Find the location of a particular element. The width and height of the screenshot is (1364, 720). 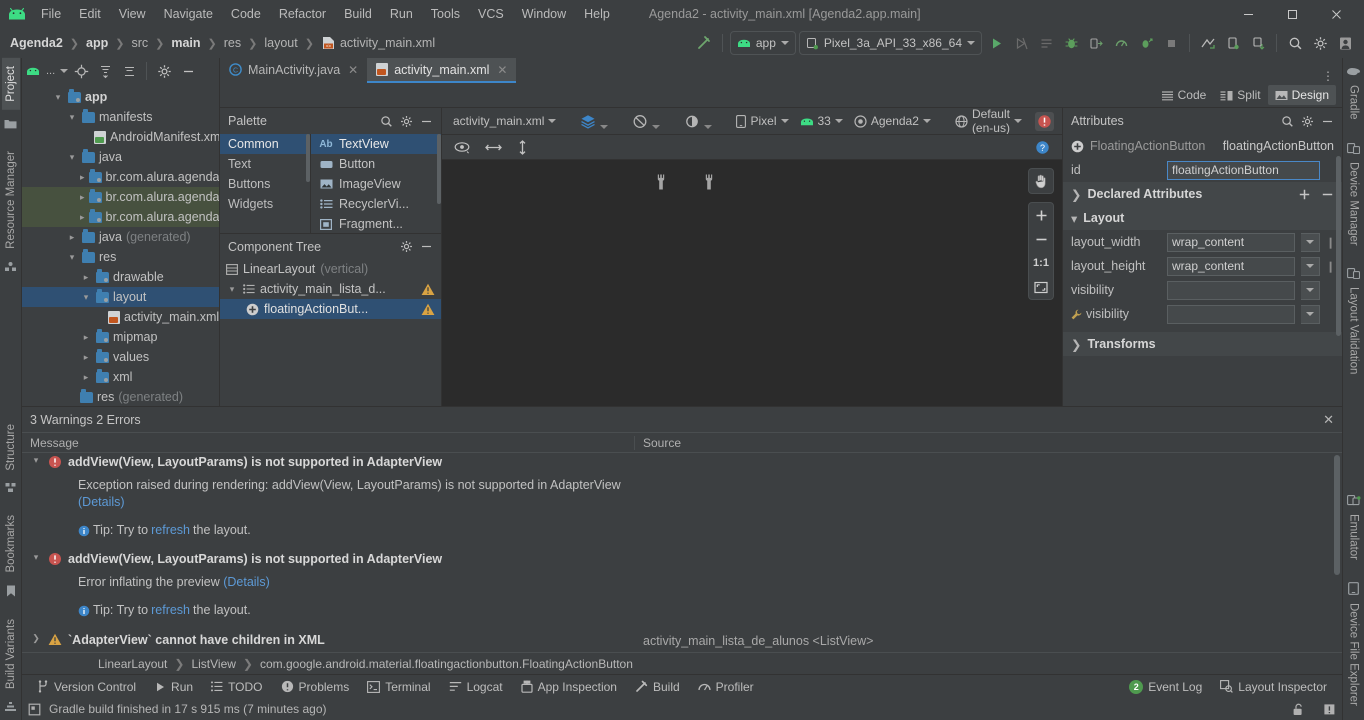

sidebar-item-project: Project is located at coordinates (10, 84).